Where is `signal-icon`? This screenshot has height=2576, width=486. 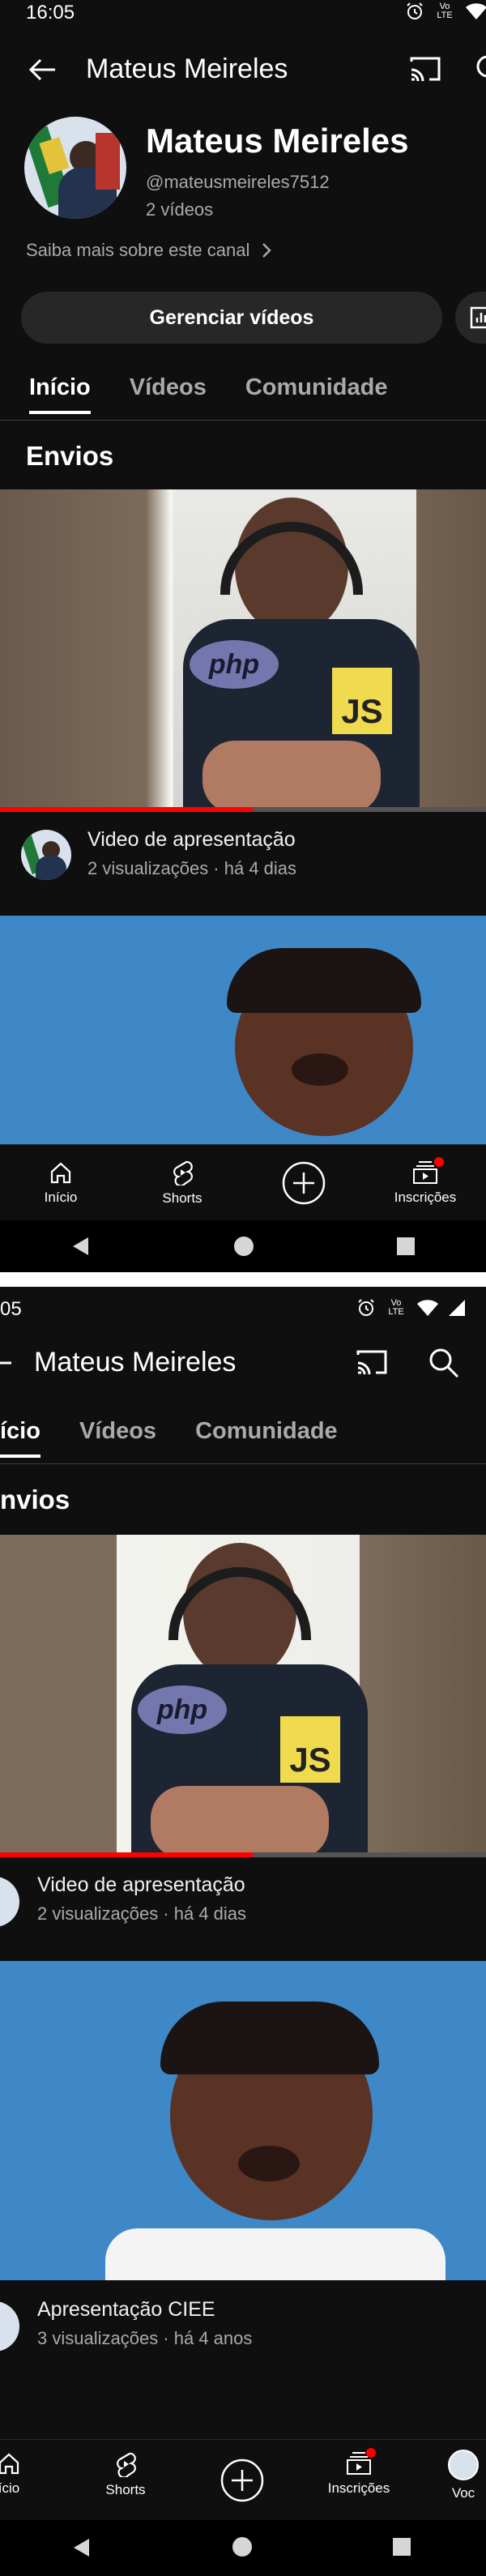
signal-icon is located at coordinates (457, 1308).